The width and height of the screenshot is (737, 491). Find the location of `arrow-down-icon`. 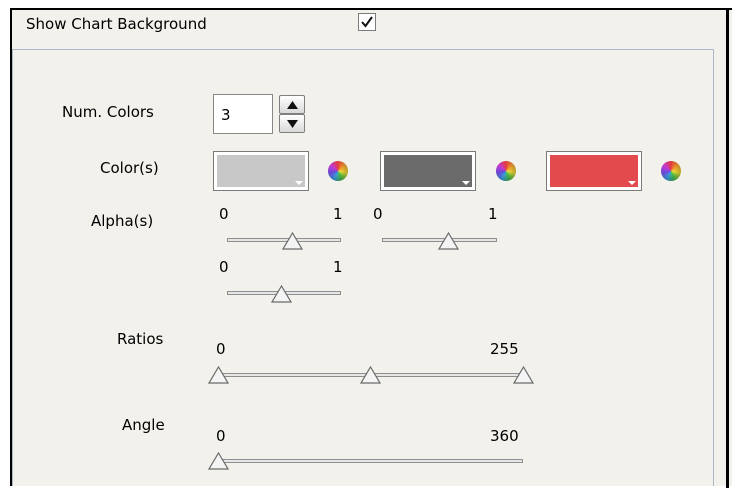

arrow-down-icon is located at coordinates (292, 124).